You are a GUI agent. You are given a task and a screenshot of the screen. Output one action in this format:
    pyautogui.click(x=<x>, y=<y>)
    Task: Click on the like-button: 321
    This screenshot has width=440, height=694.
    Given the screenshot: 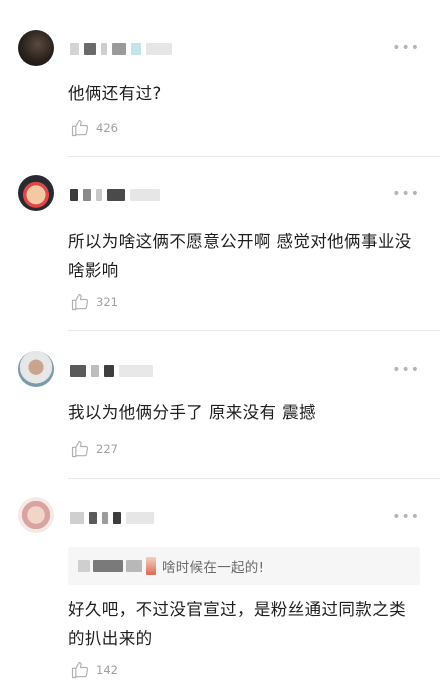 What is the action you would take?
    pyautogui.click(x=94, y=302)
    